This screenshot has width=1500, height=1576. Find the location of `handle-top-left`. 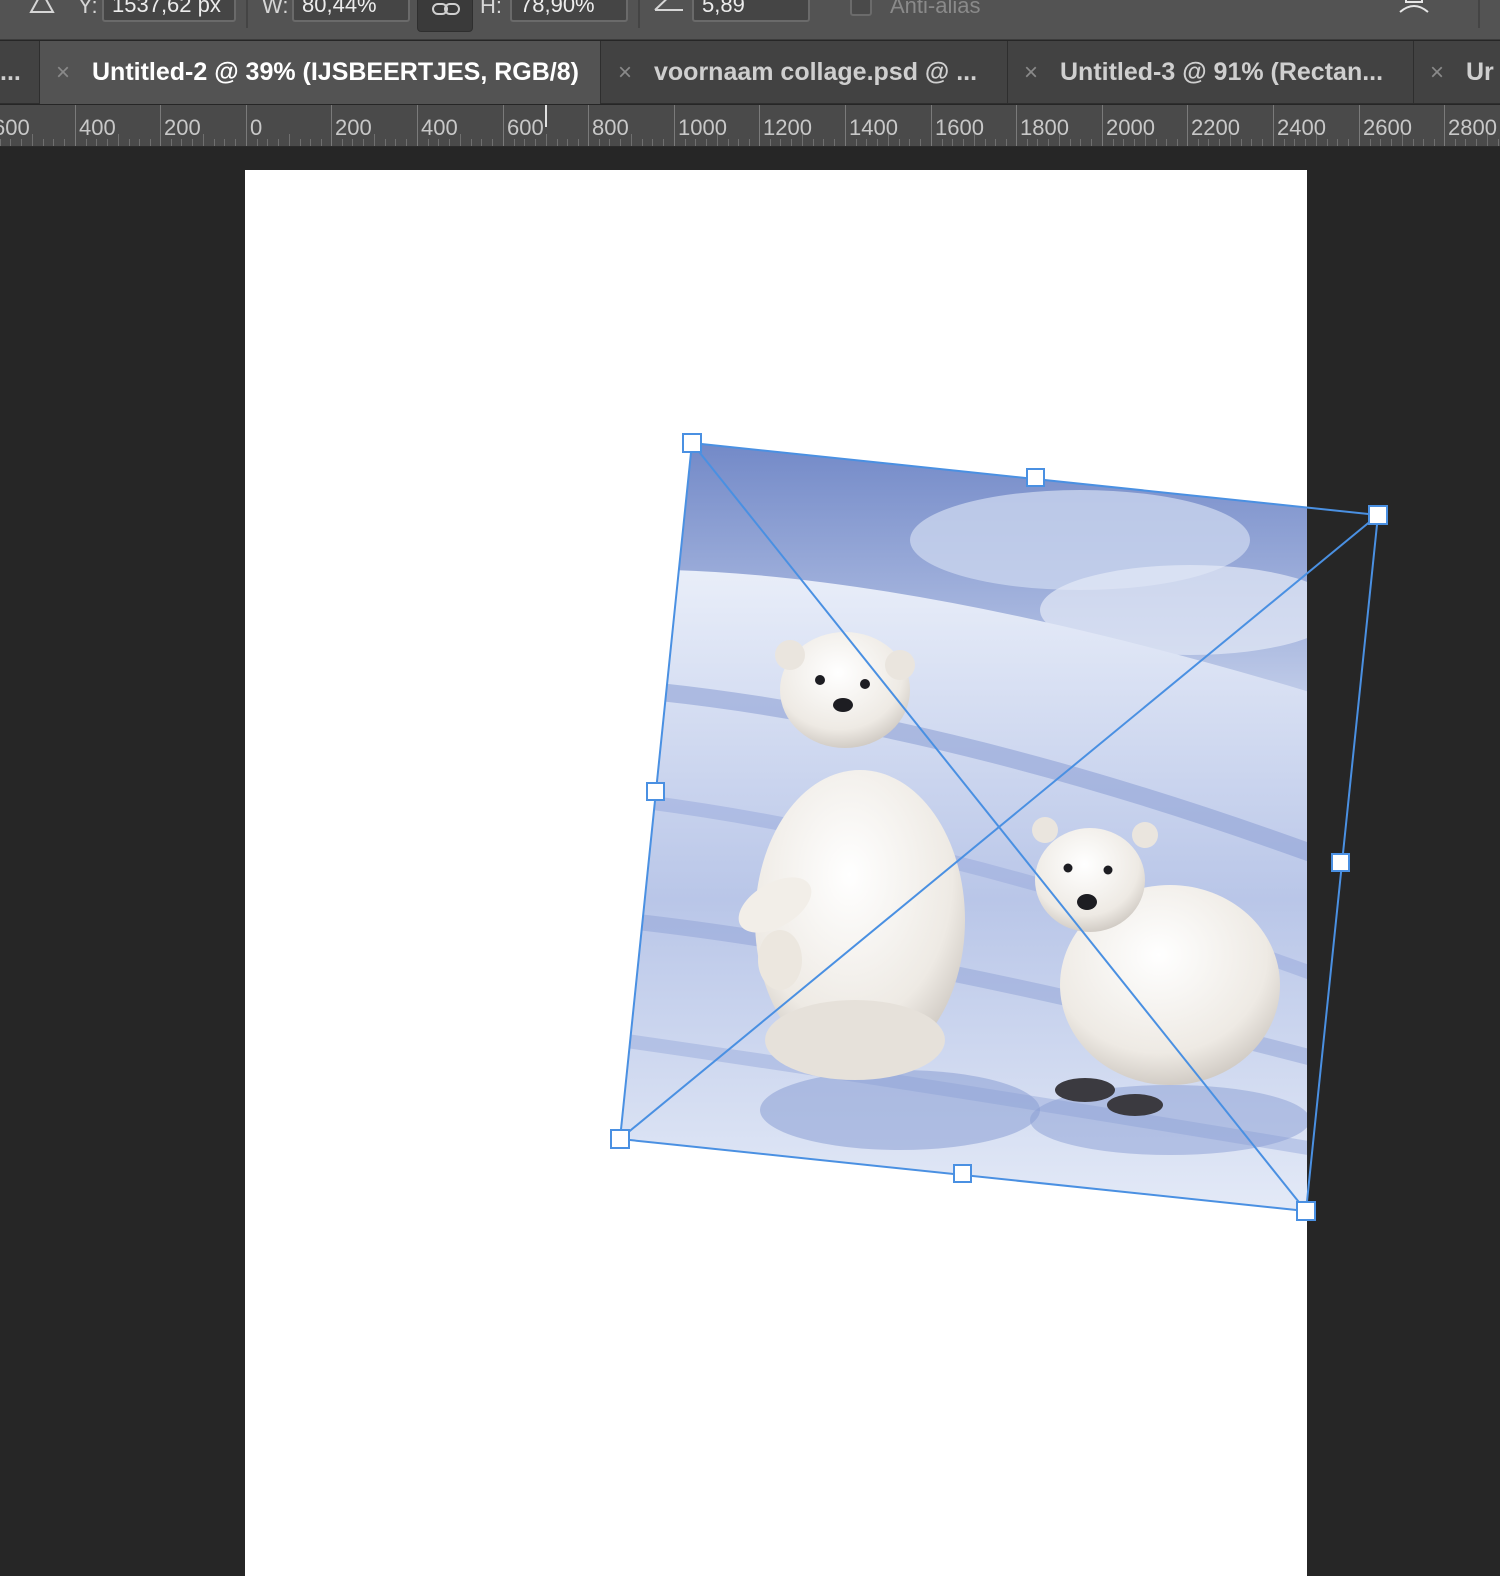

handle-top-left is located at coordinates (692, 443).